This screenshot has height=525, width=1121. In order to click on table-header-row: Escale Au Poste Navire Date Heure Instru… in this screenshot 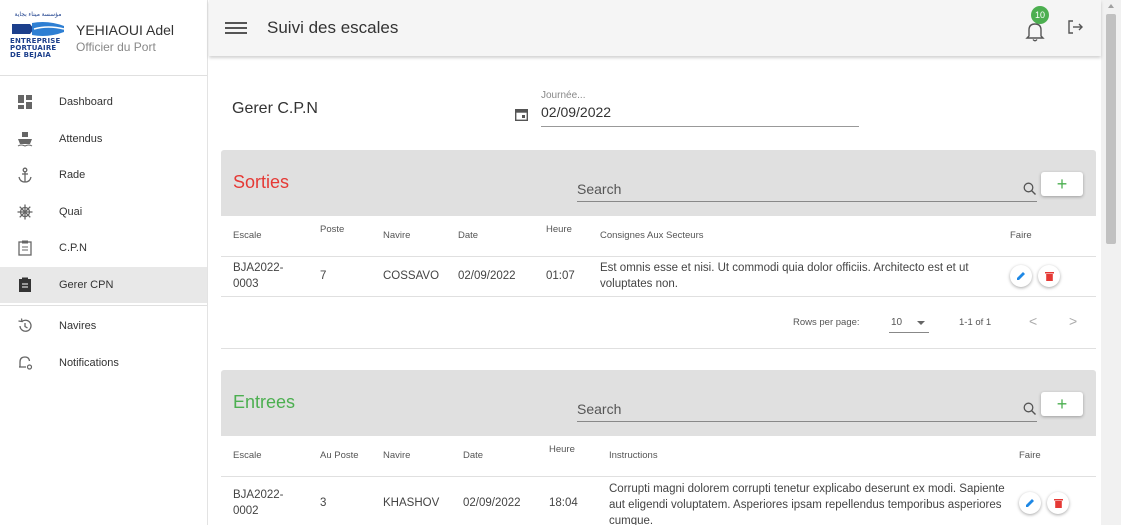, I will do `click(658, 456)`.